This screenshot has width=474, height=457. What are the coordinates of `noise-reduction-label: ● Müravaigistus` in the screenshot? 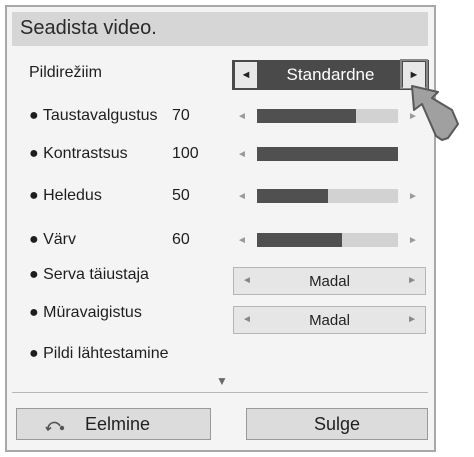 It's located at (85, 312).